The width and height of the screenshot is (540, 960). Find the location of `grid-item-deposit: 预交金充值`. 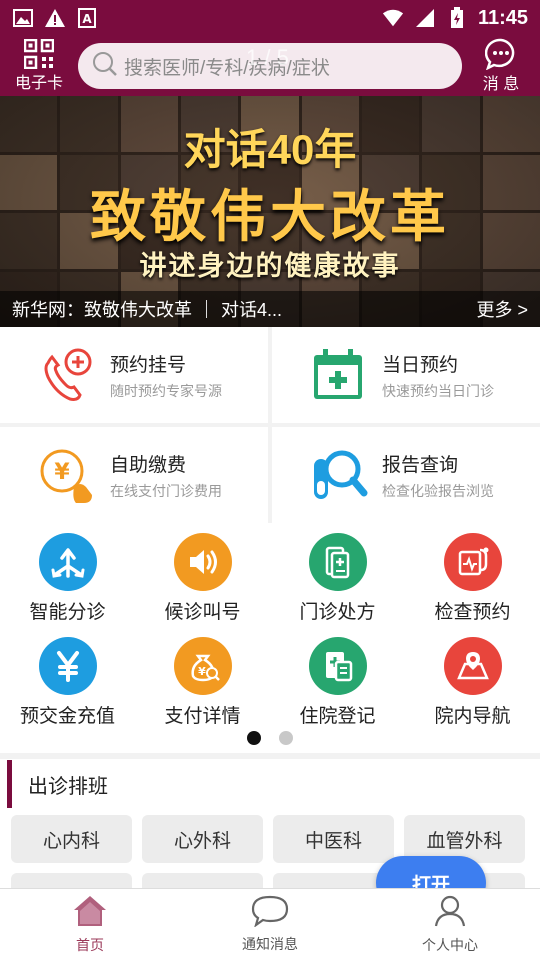

grid-item-deposit: 预交金充值 is located at coordinates (67, 691).